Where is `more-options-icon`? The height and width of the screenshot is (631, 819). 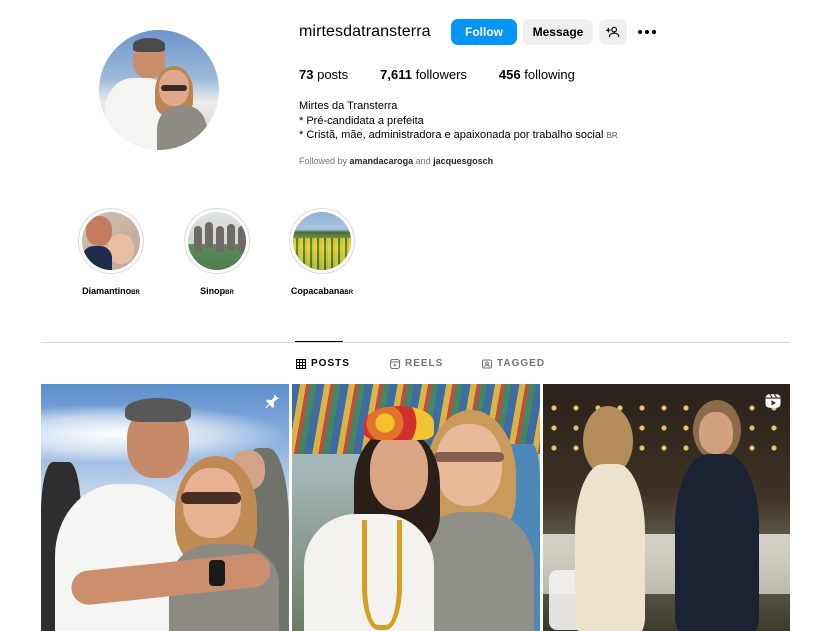
more-options-icon is located at coordinates (647, 32).